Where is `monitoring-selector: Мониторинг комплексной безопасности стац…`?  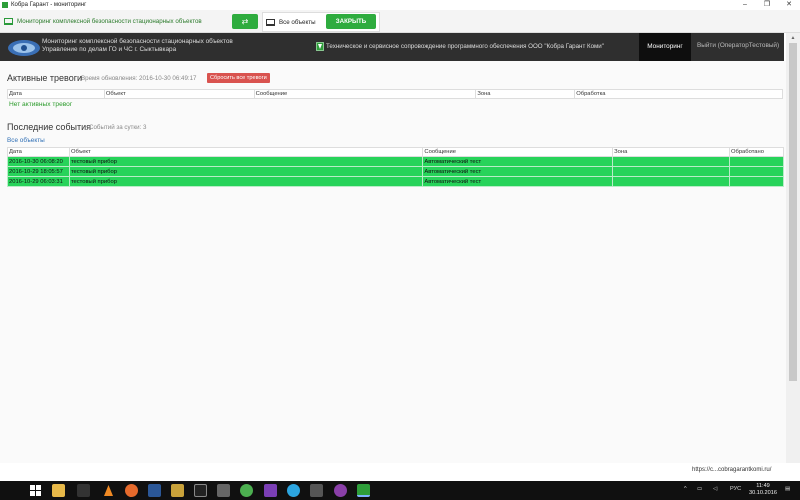 monitoring-selector: Мониторинг комплексной безопасности стац… is located at coordinates (117, 21).